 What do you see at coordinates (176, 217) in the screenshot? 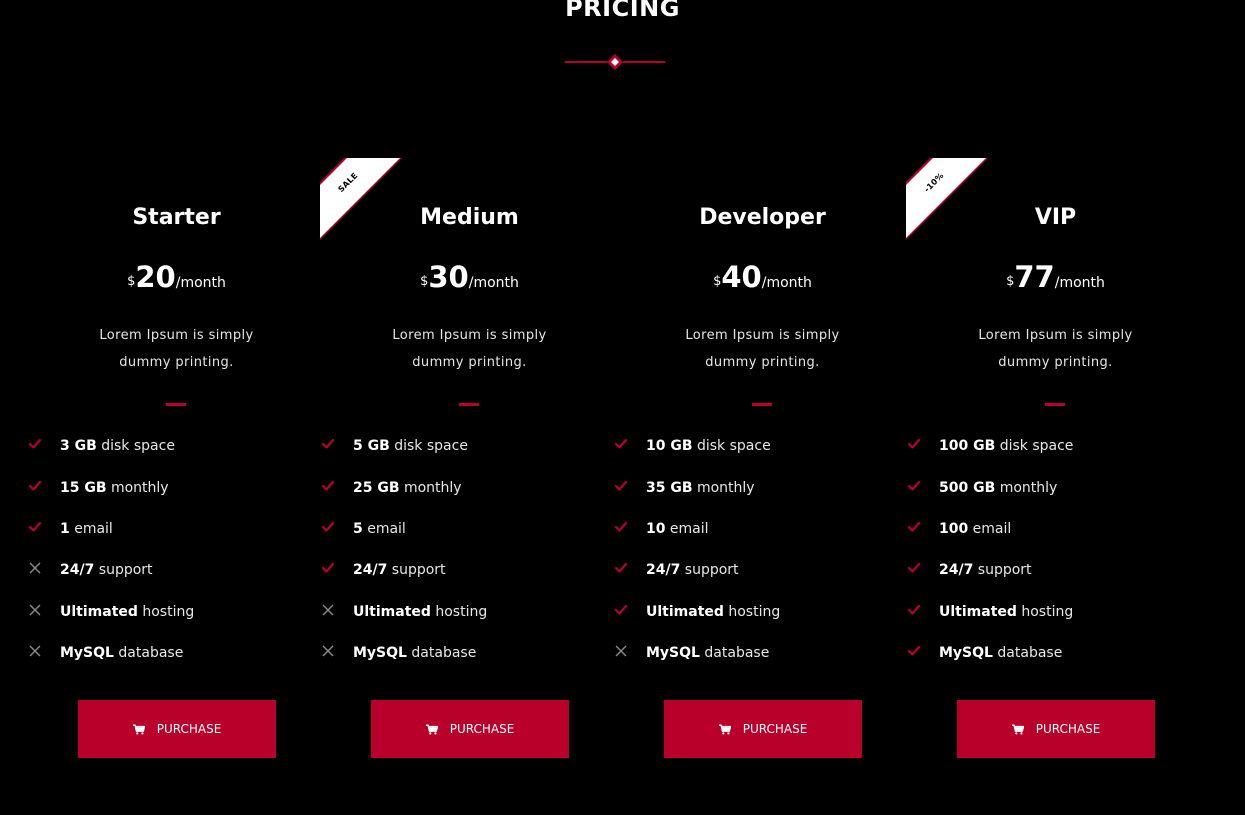
I see `plan-name: Starter` at bounding box center [176, 217].